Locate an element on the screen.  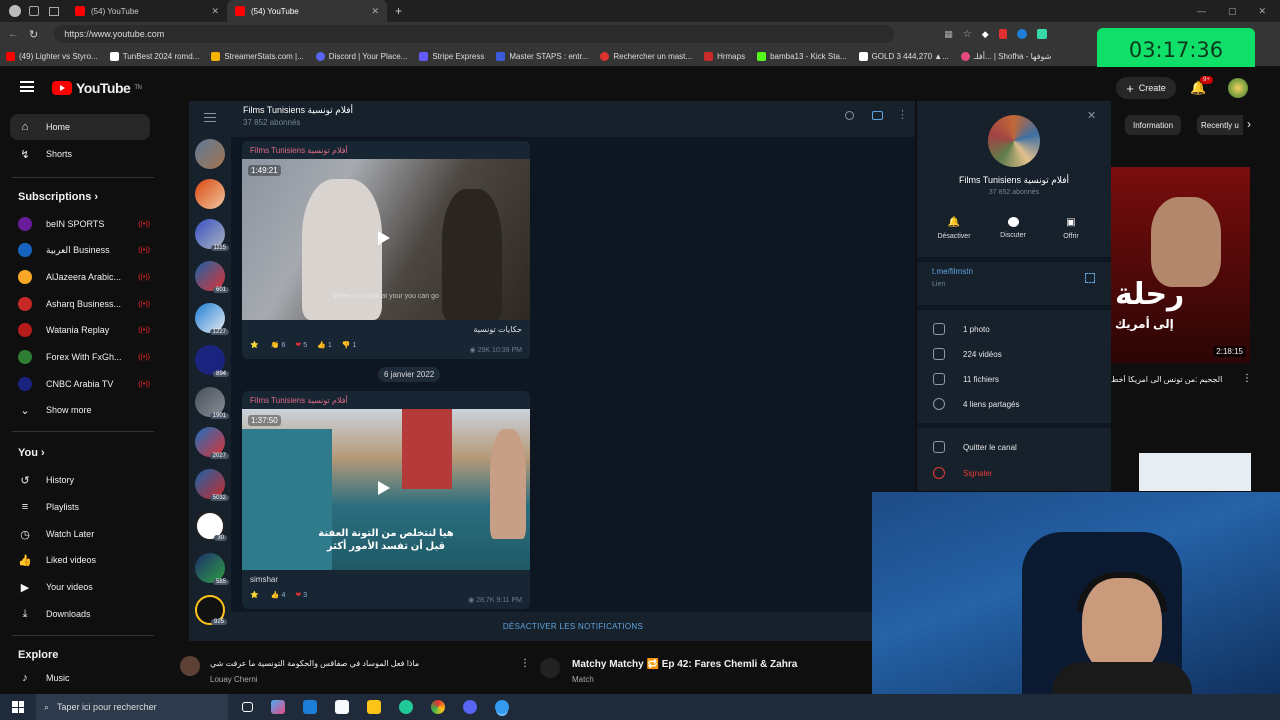
shared-links-row: 4 liens partagés is located at coordinates (976, 404).